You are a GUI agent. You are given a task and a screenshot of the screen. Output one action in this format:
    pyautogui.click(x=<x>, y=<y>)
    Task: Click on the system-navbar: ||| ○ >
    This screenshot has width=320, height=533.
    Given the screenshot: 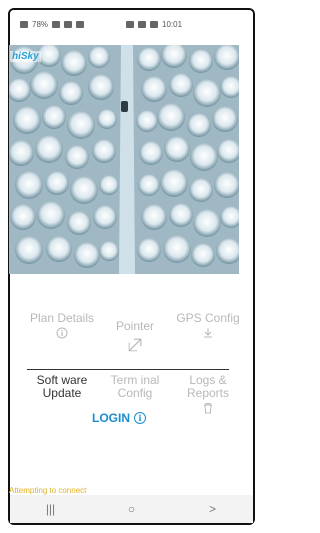 What is the action you would take?
    pyautogui.click(x=131, y=509)
    